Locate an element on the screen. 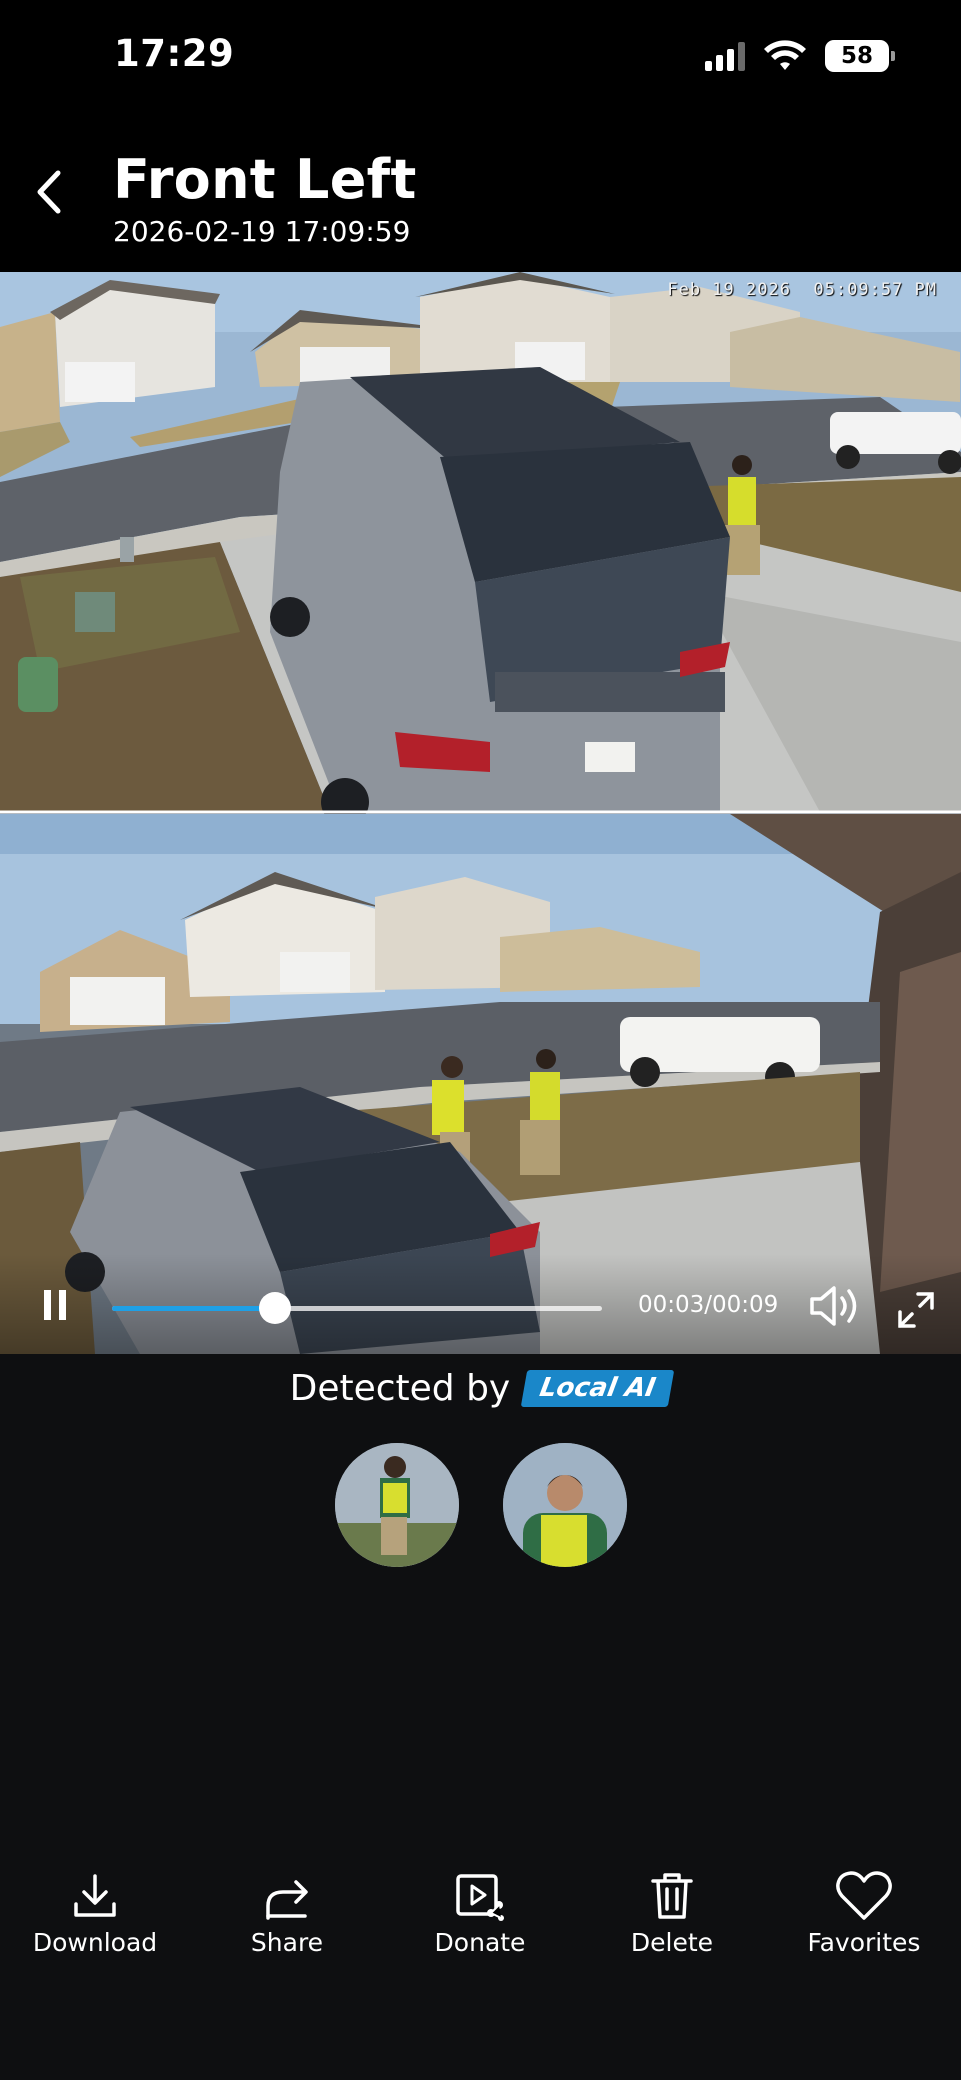  delete-button: Delete is located at coordinates (672, 1913).